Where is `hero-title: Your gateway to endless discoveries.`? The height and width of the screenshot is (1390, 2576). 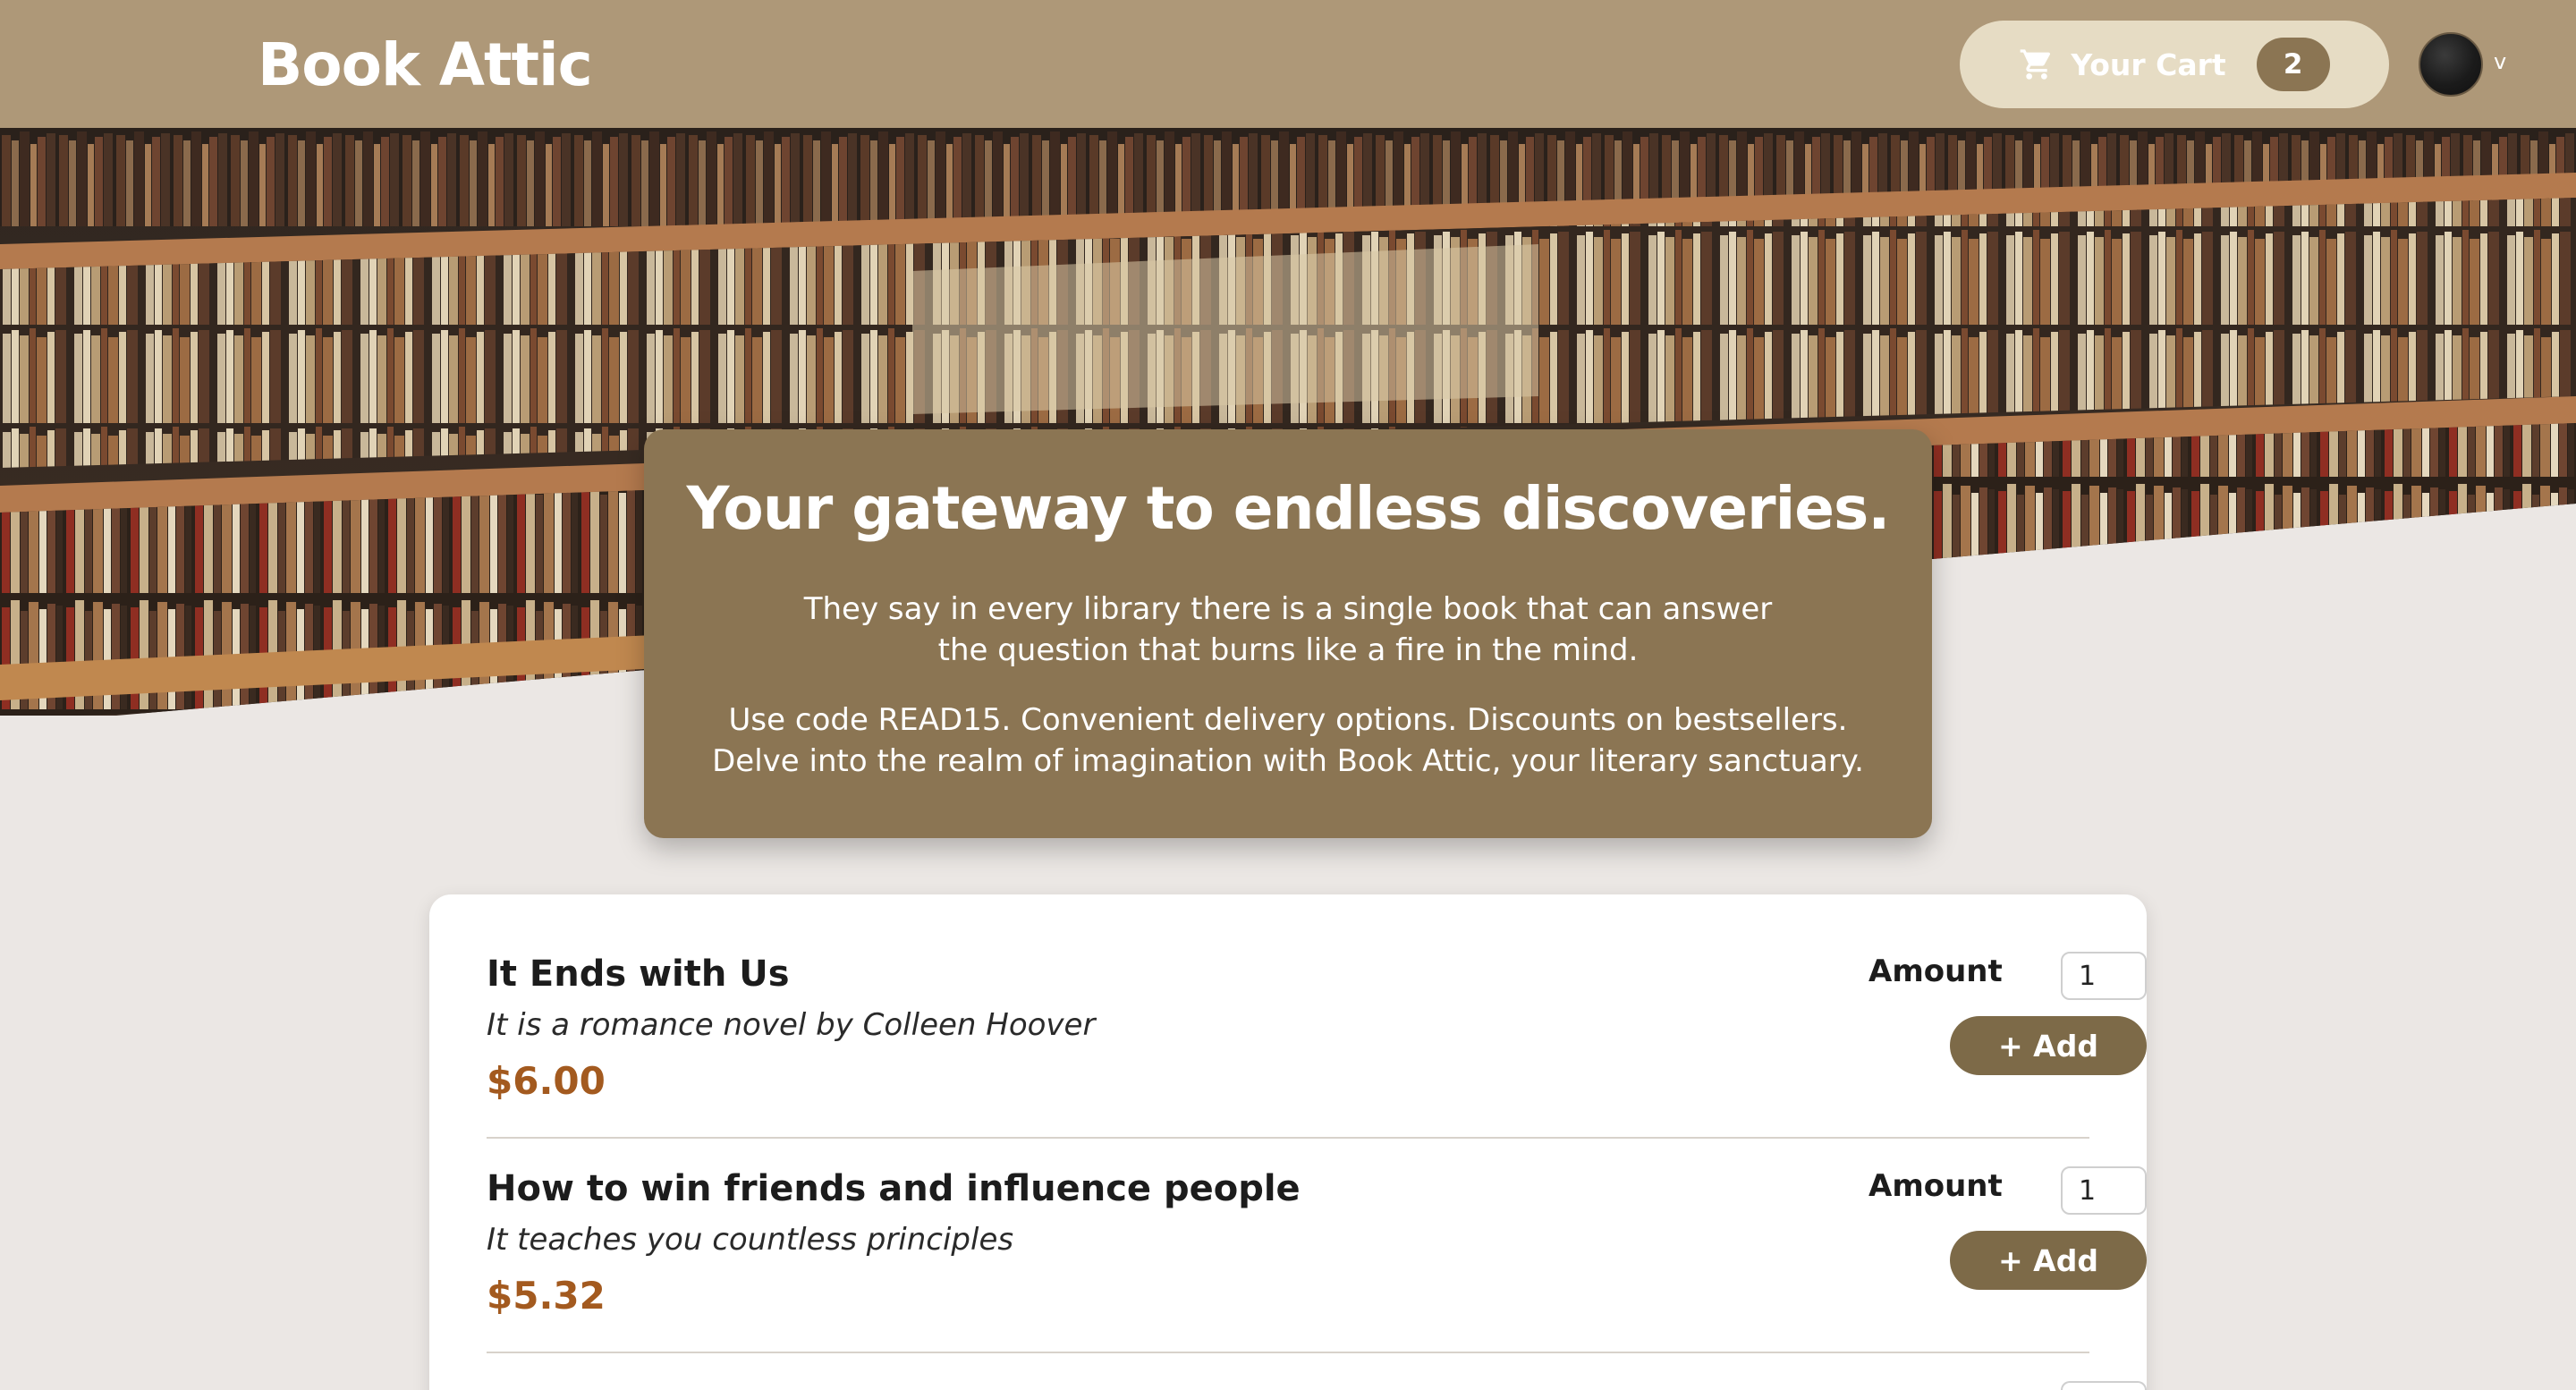 hero-title: Your gateway to endless discoveries. is located at coordinates (1288, 508).